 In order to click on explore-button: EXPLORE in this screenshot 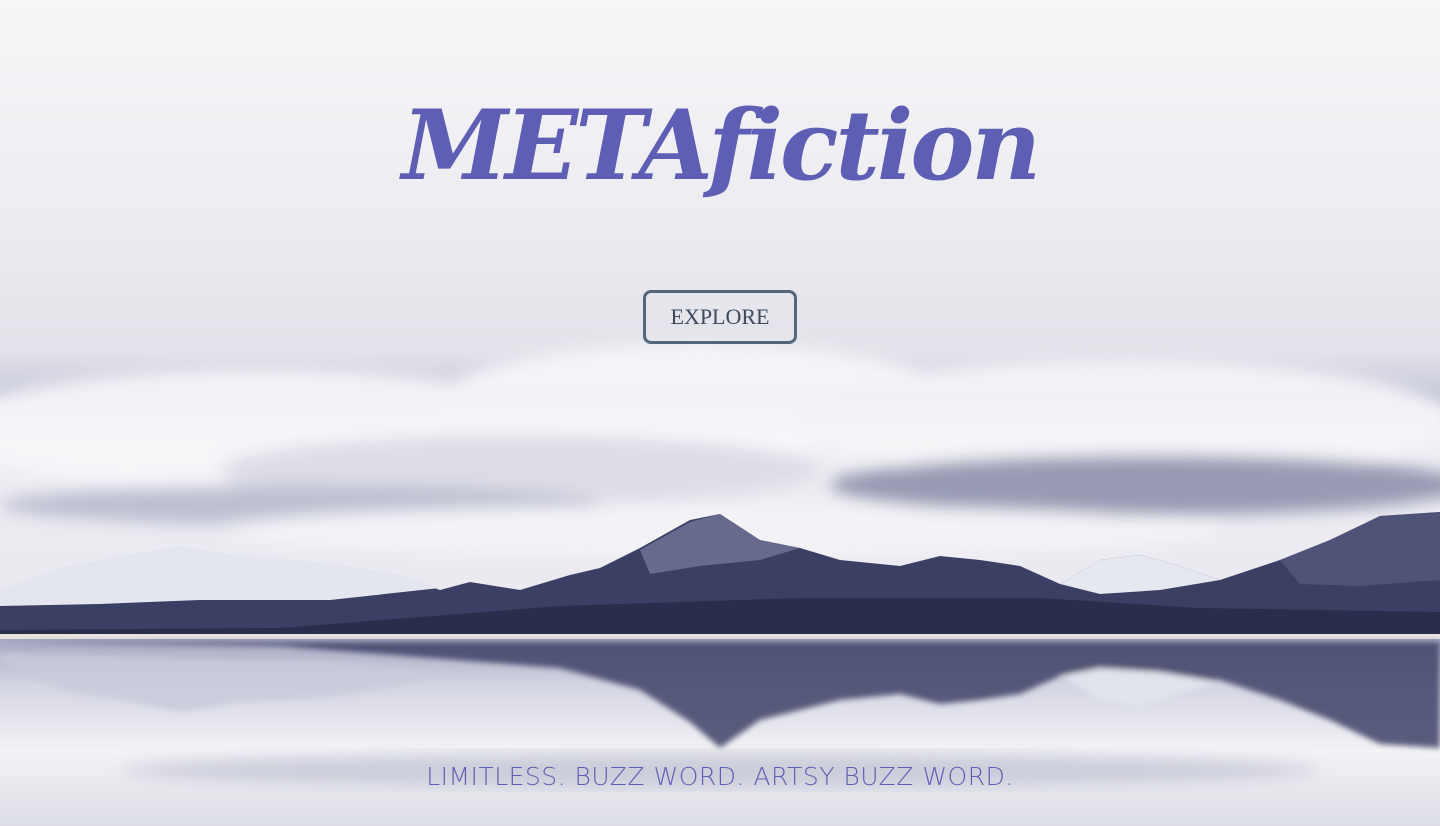, I will do `click(720, 317)`.